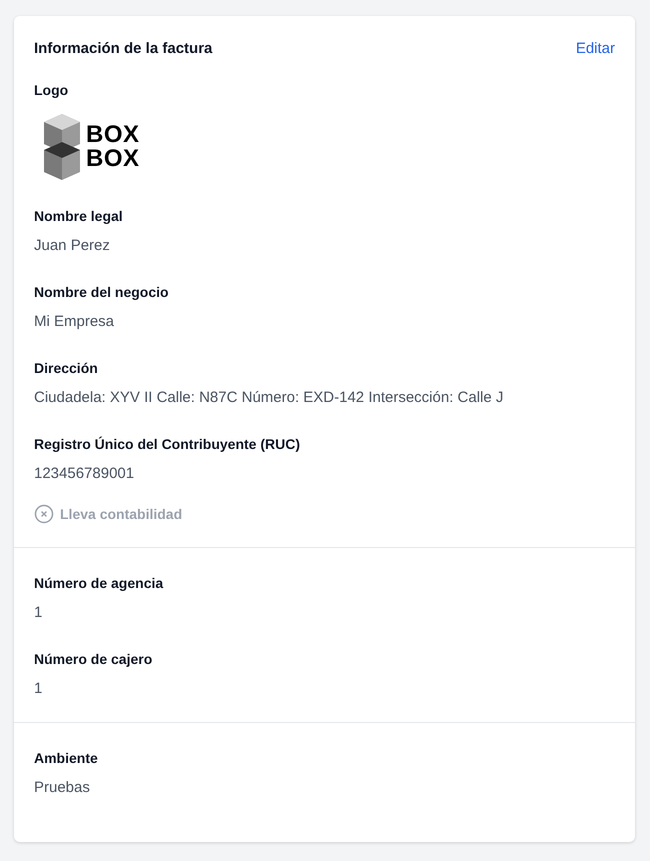 The width and height of the screenshot is (650, 861). Describe the element at coordinates (66, 758) in the screenshot. I see `field-label: Ambiente` at that location.